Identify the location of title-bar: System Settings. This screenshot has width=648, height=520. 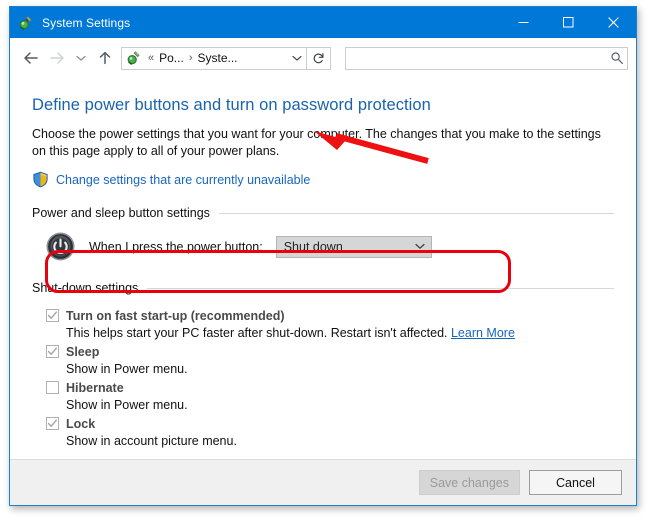
(323, 22).